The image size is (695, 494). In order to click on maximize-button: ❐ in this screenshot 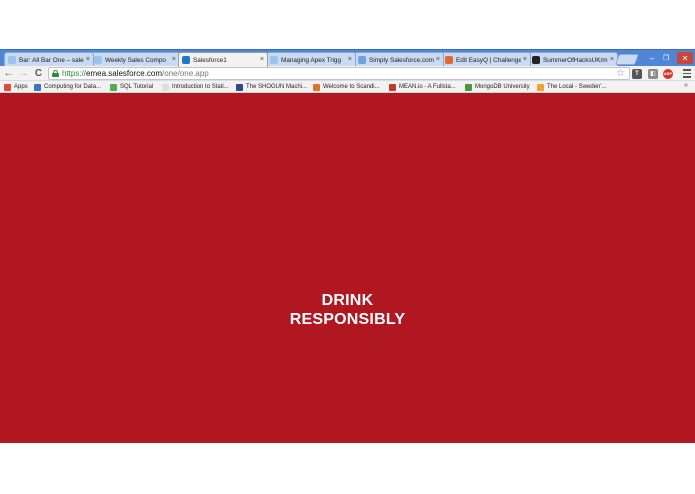, I will do `click(666, 58)`.